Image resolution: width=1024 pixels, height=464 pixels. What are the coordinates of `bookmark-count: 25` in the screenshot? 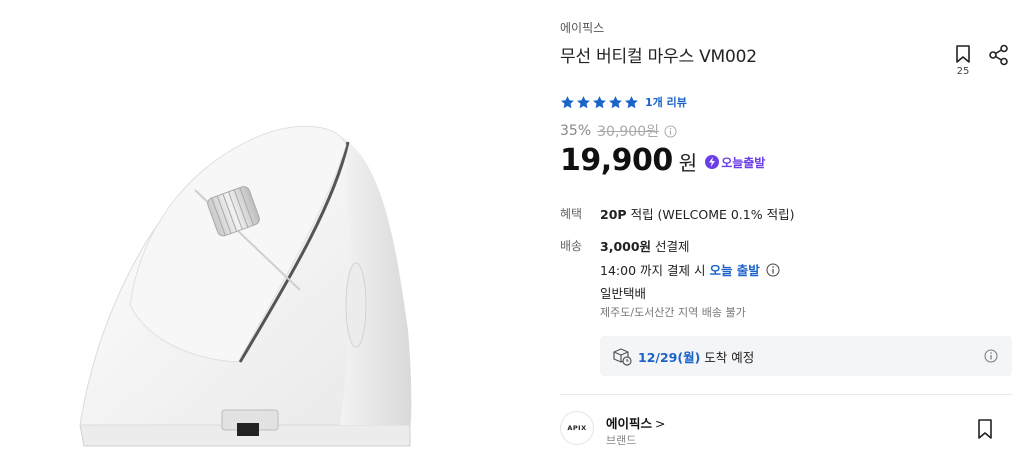 It's located at (963, 71).